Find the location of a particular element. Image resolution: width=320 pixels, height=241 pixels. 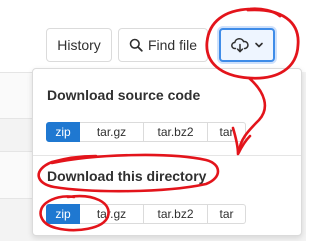

history-button-label: History is located at coordinates (79, 45).